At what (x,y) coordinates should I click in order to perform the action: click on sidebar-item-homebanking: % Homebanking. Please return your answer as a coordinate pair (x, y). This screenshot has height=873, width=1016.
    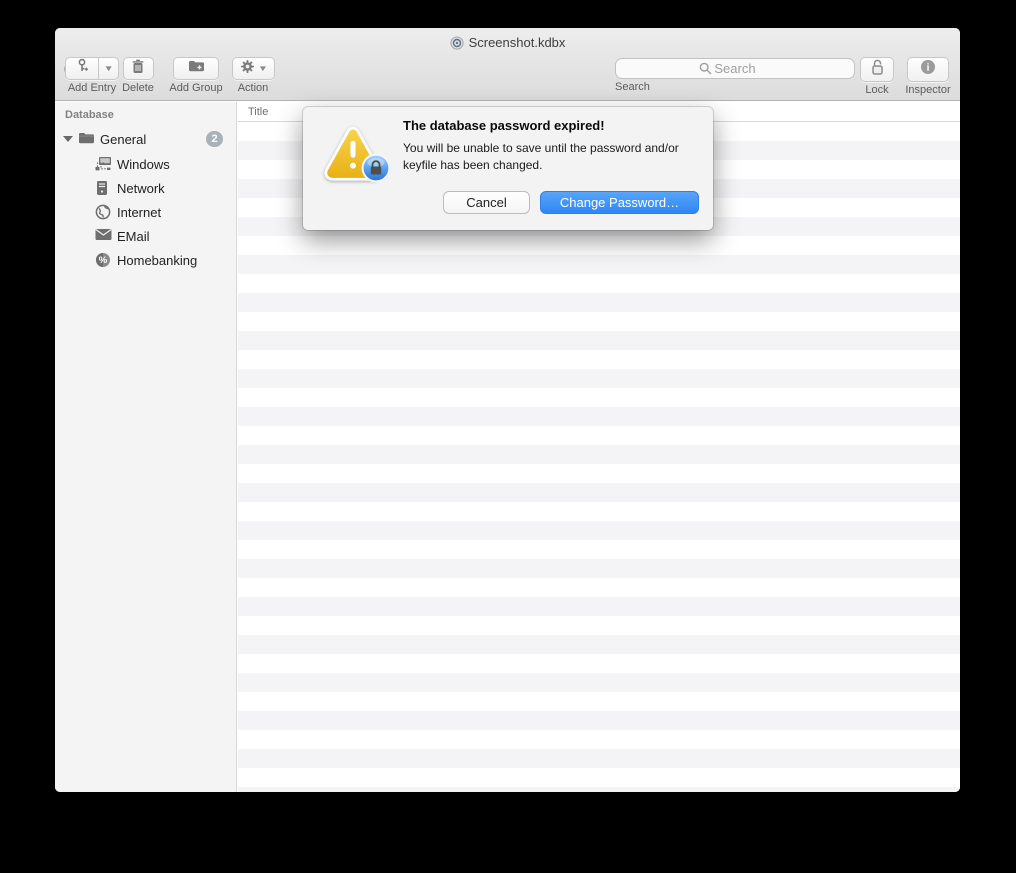
    Looking at the image, I should click on (145, 260).